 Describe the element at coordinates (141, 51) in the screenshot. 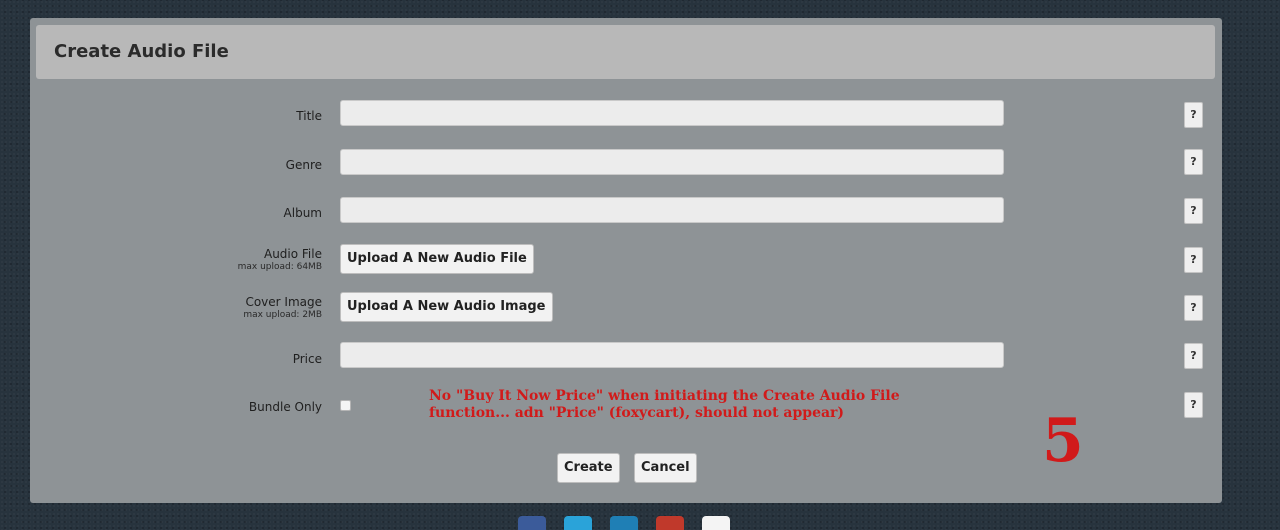

I see `panel-title: Create Audio File` at that location.